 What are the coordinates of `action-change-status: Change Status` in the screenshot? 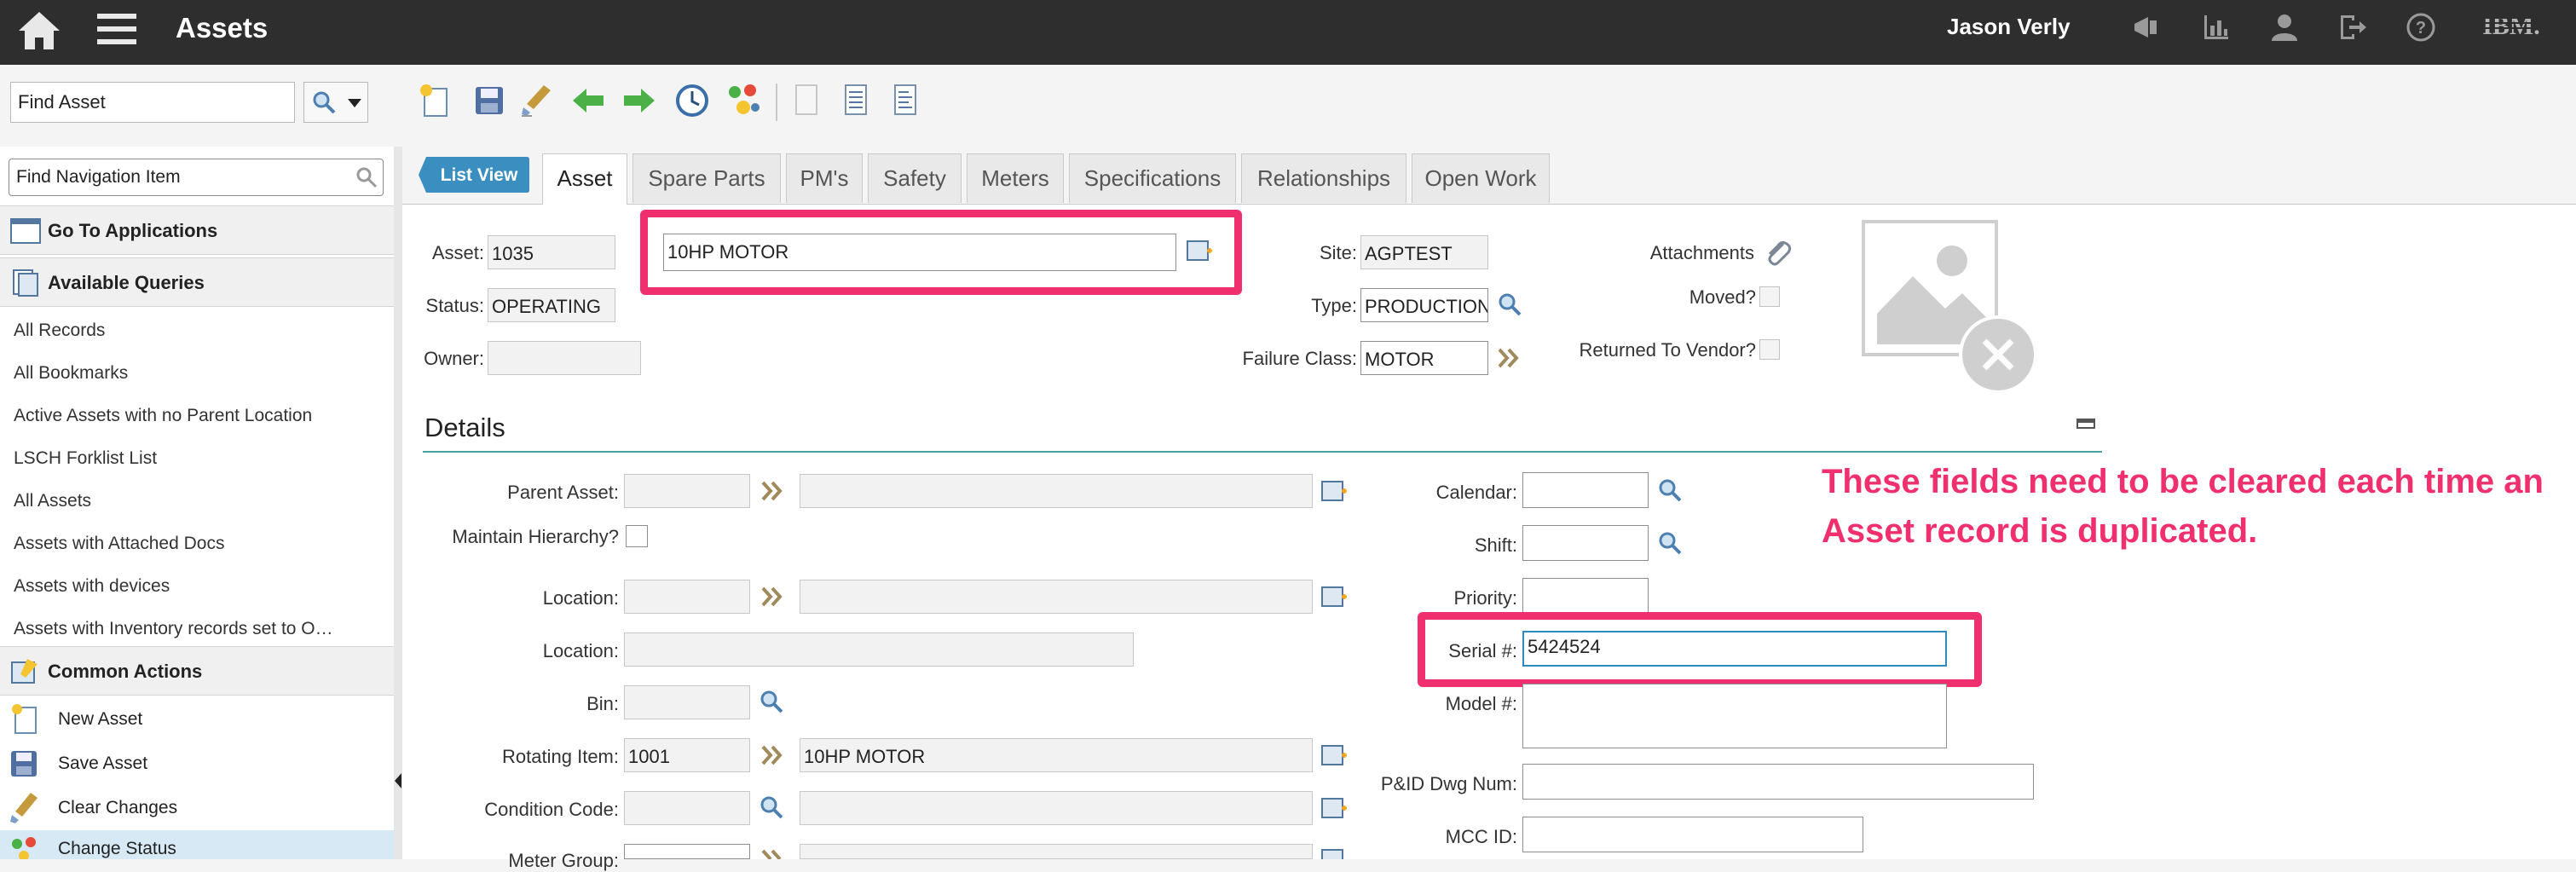 It's located at (197, 845).